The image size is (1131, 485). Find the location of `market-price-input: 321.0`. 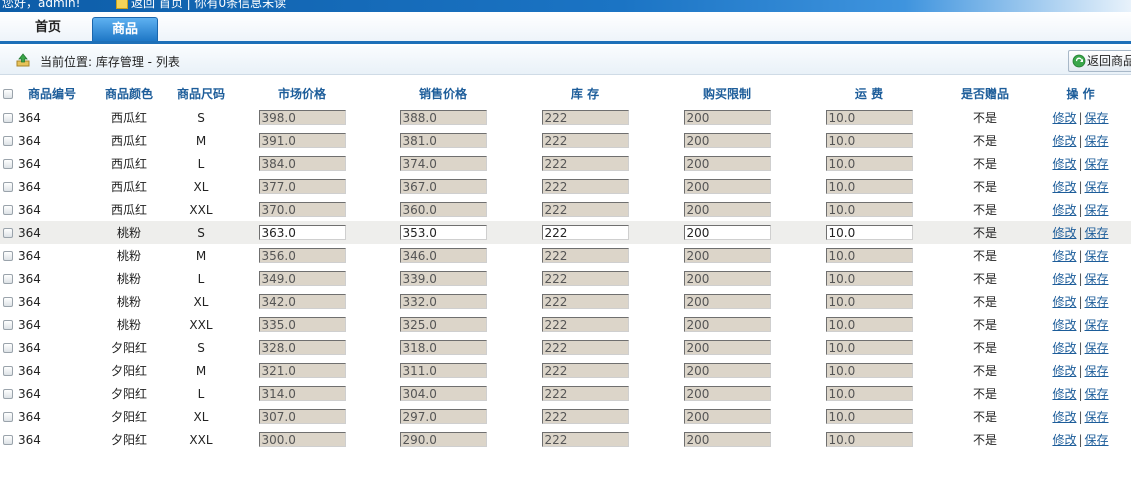

market-price-input: 321.0 is located at coordinates (302, 370).